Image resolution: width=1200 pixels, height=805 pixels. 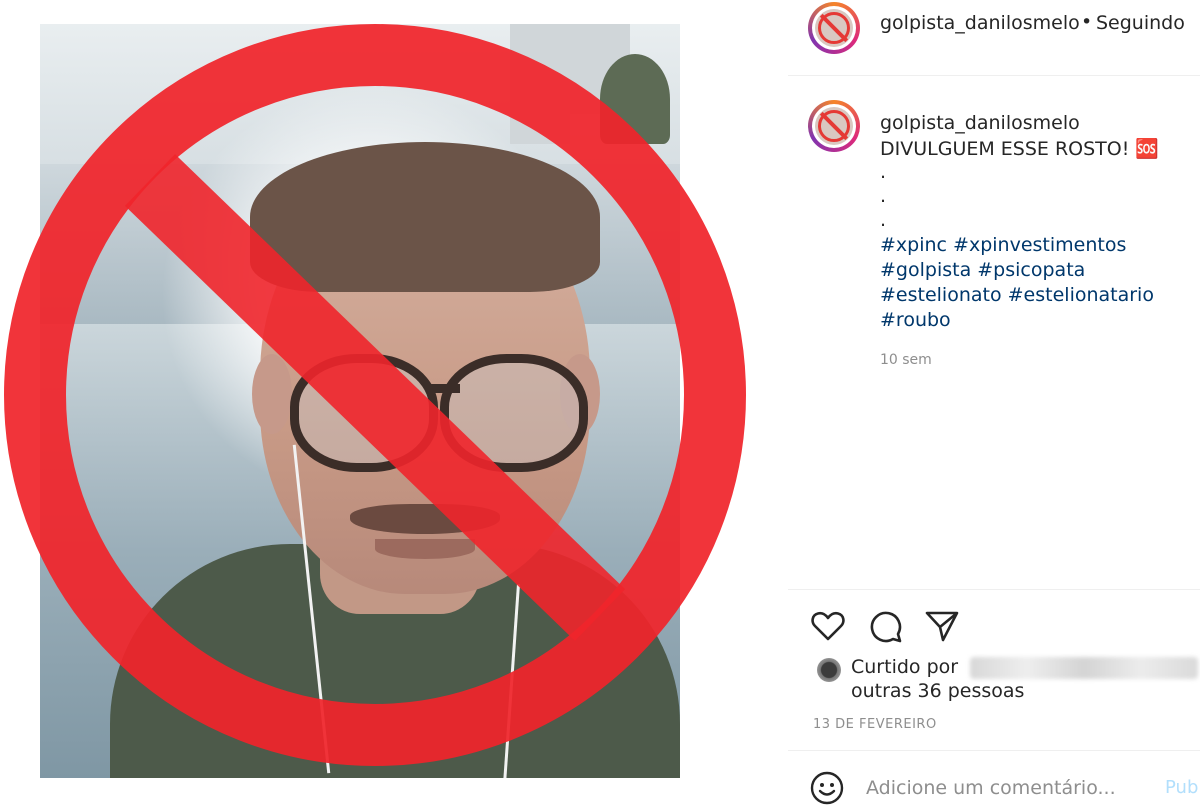 What do you see at coordinates (925, 270) in the screenshot?
I see `hashtag-link: #golpista` at bounding box center [925, 270].